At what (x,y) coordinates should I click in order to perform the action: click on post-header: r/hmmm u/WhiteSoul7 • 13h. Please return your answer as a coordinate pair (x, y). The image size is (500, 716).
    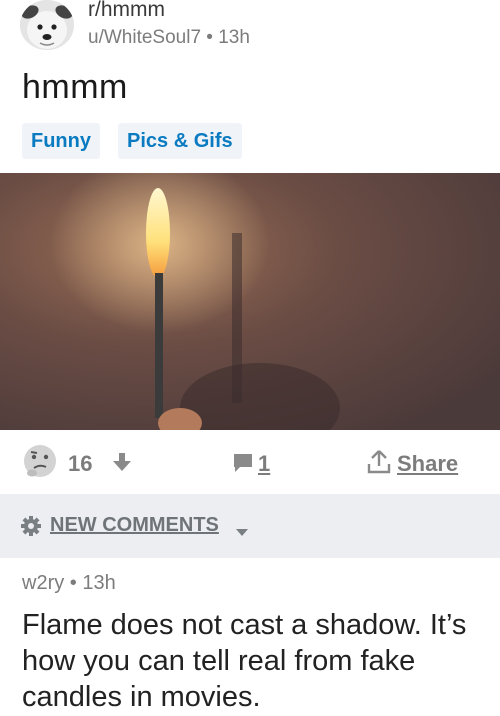
    Looking at the image, I should click on (250, 31).